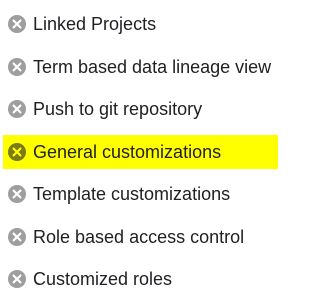 The height and width of the screenshot is (307, 320). I want to click on feature-item-template-customizations: Template customizations, so click(115, 194).